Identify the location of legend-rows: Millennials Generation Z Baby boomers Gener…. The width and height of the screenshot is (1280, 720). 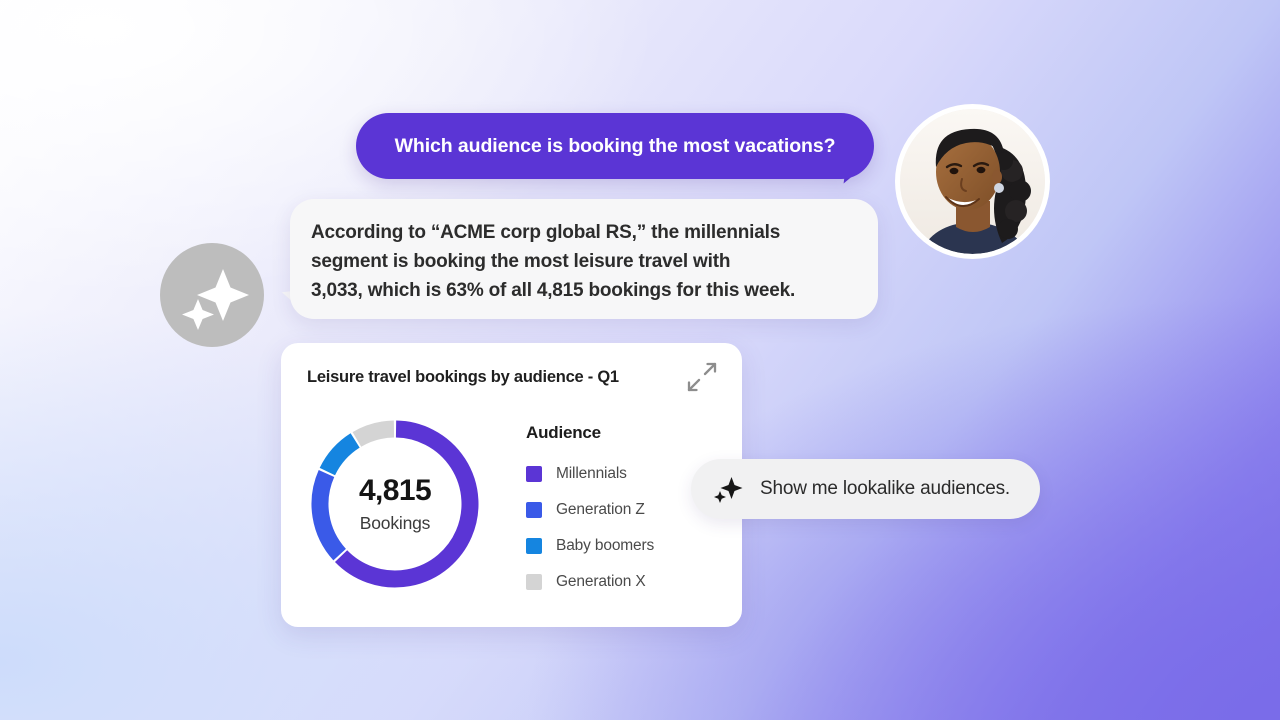
(590, 528).